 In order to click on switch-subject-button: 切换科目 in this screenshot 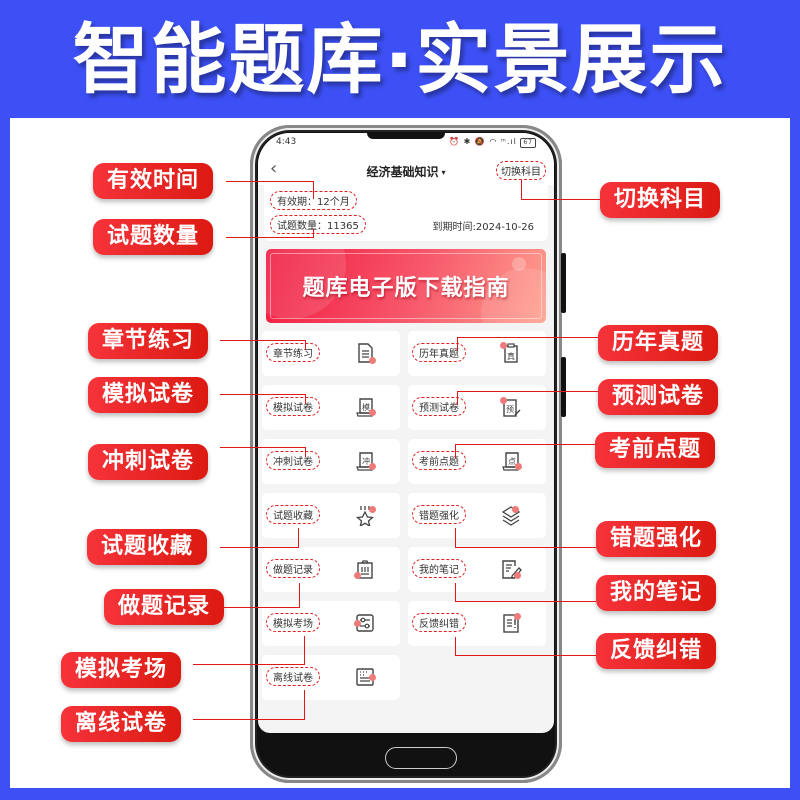, I will do `click(521, 170)`.